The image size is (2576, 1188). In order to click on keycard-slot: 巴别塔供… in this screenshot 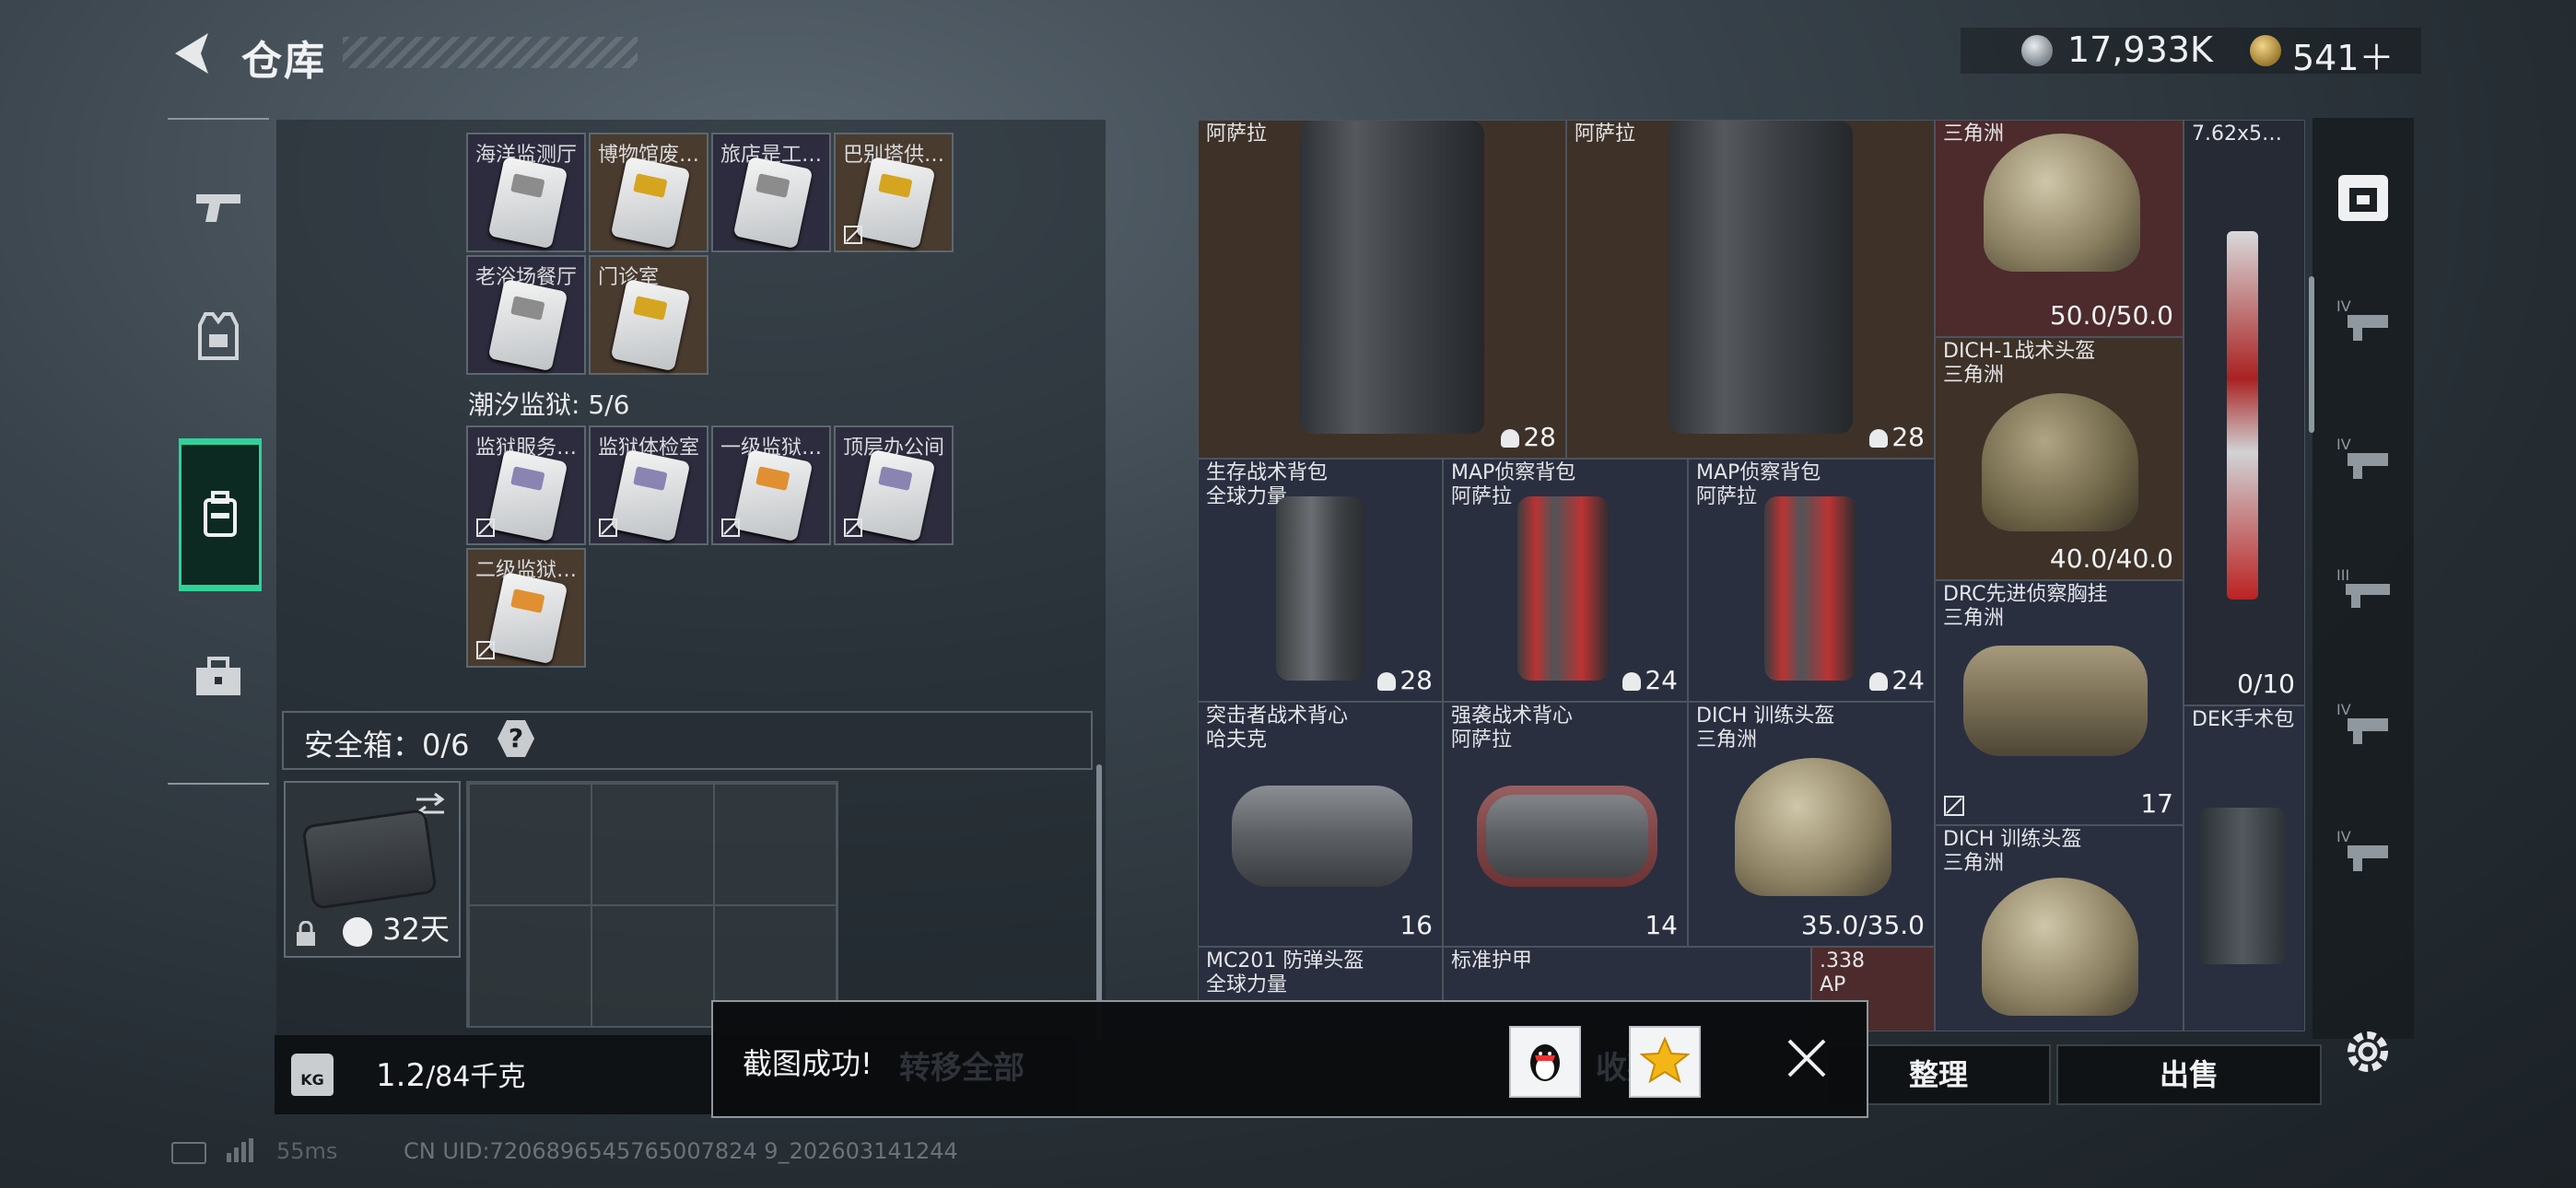, I will do `click(894, 192)`.